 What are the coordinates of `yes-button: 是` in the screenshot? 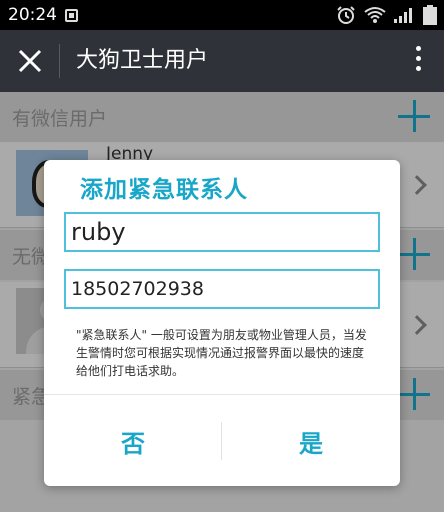 It's located at (311, 441).